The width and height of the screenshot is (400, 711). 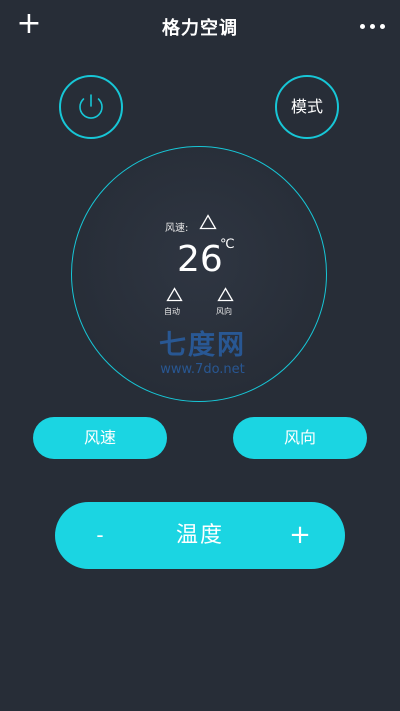 I want to click on power-button, so click(x=91, y=107).